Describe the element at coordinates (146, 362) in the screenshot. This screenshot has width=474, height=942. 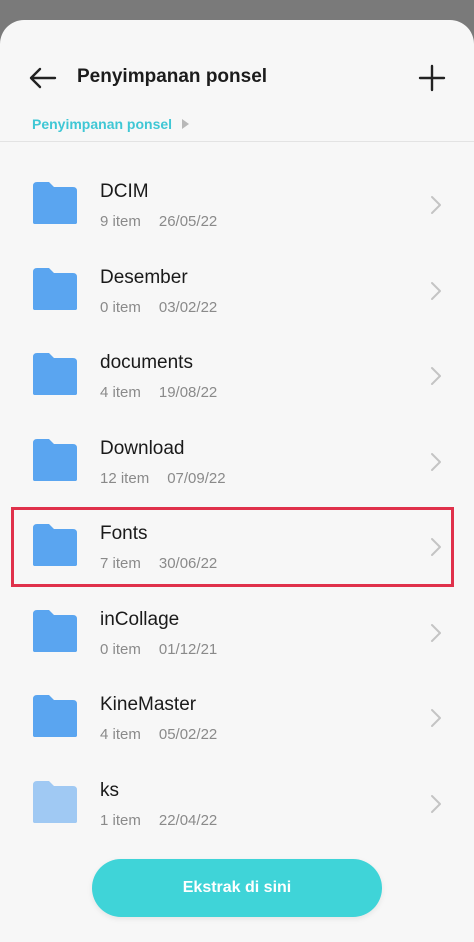
I see `folder-name: documents` at that location.